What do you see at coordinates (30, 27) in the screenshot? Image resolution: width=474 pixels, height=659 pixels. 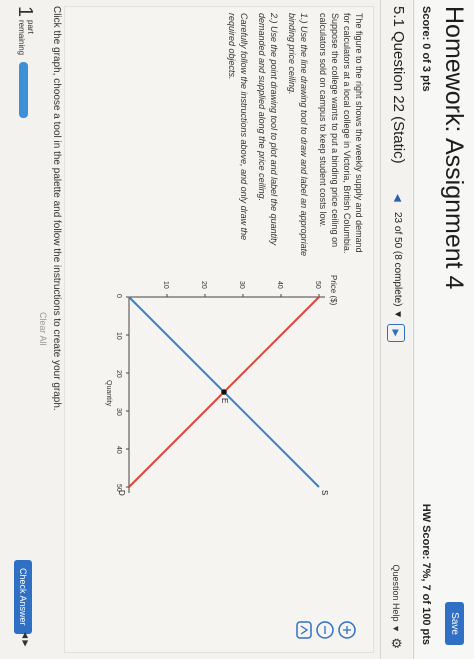 I see `part-text: part` at bounding box center [30, 27].